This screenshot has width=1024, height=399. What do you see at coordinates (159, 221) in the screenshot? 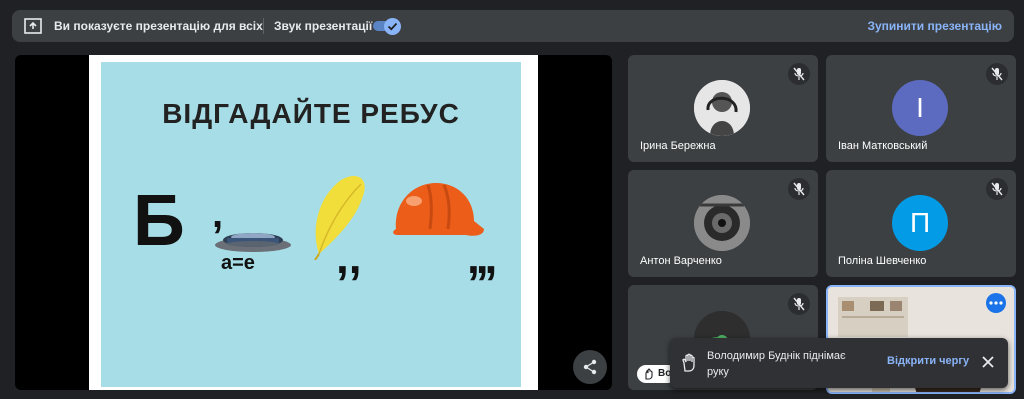
I see `rebus-letter: Б` at bounding box center [159, 221].